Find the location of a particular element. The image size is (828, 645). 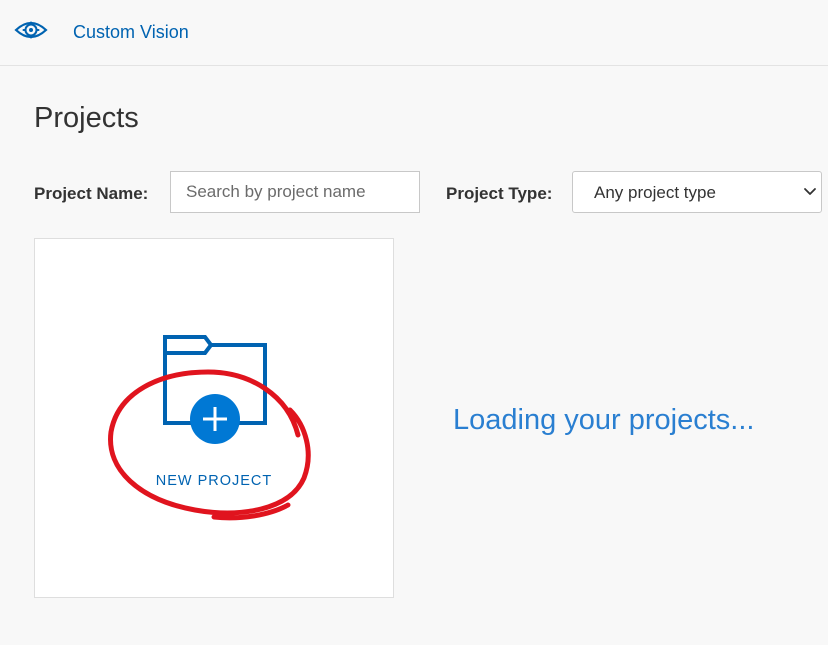

folder-add-icon is located at coordinates (215, 389).